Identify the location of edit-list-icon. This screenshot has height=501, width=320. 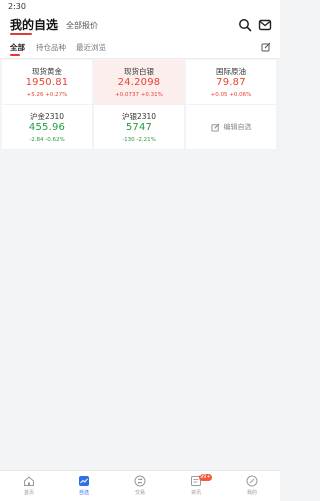
(266, 47).